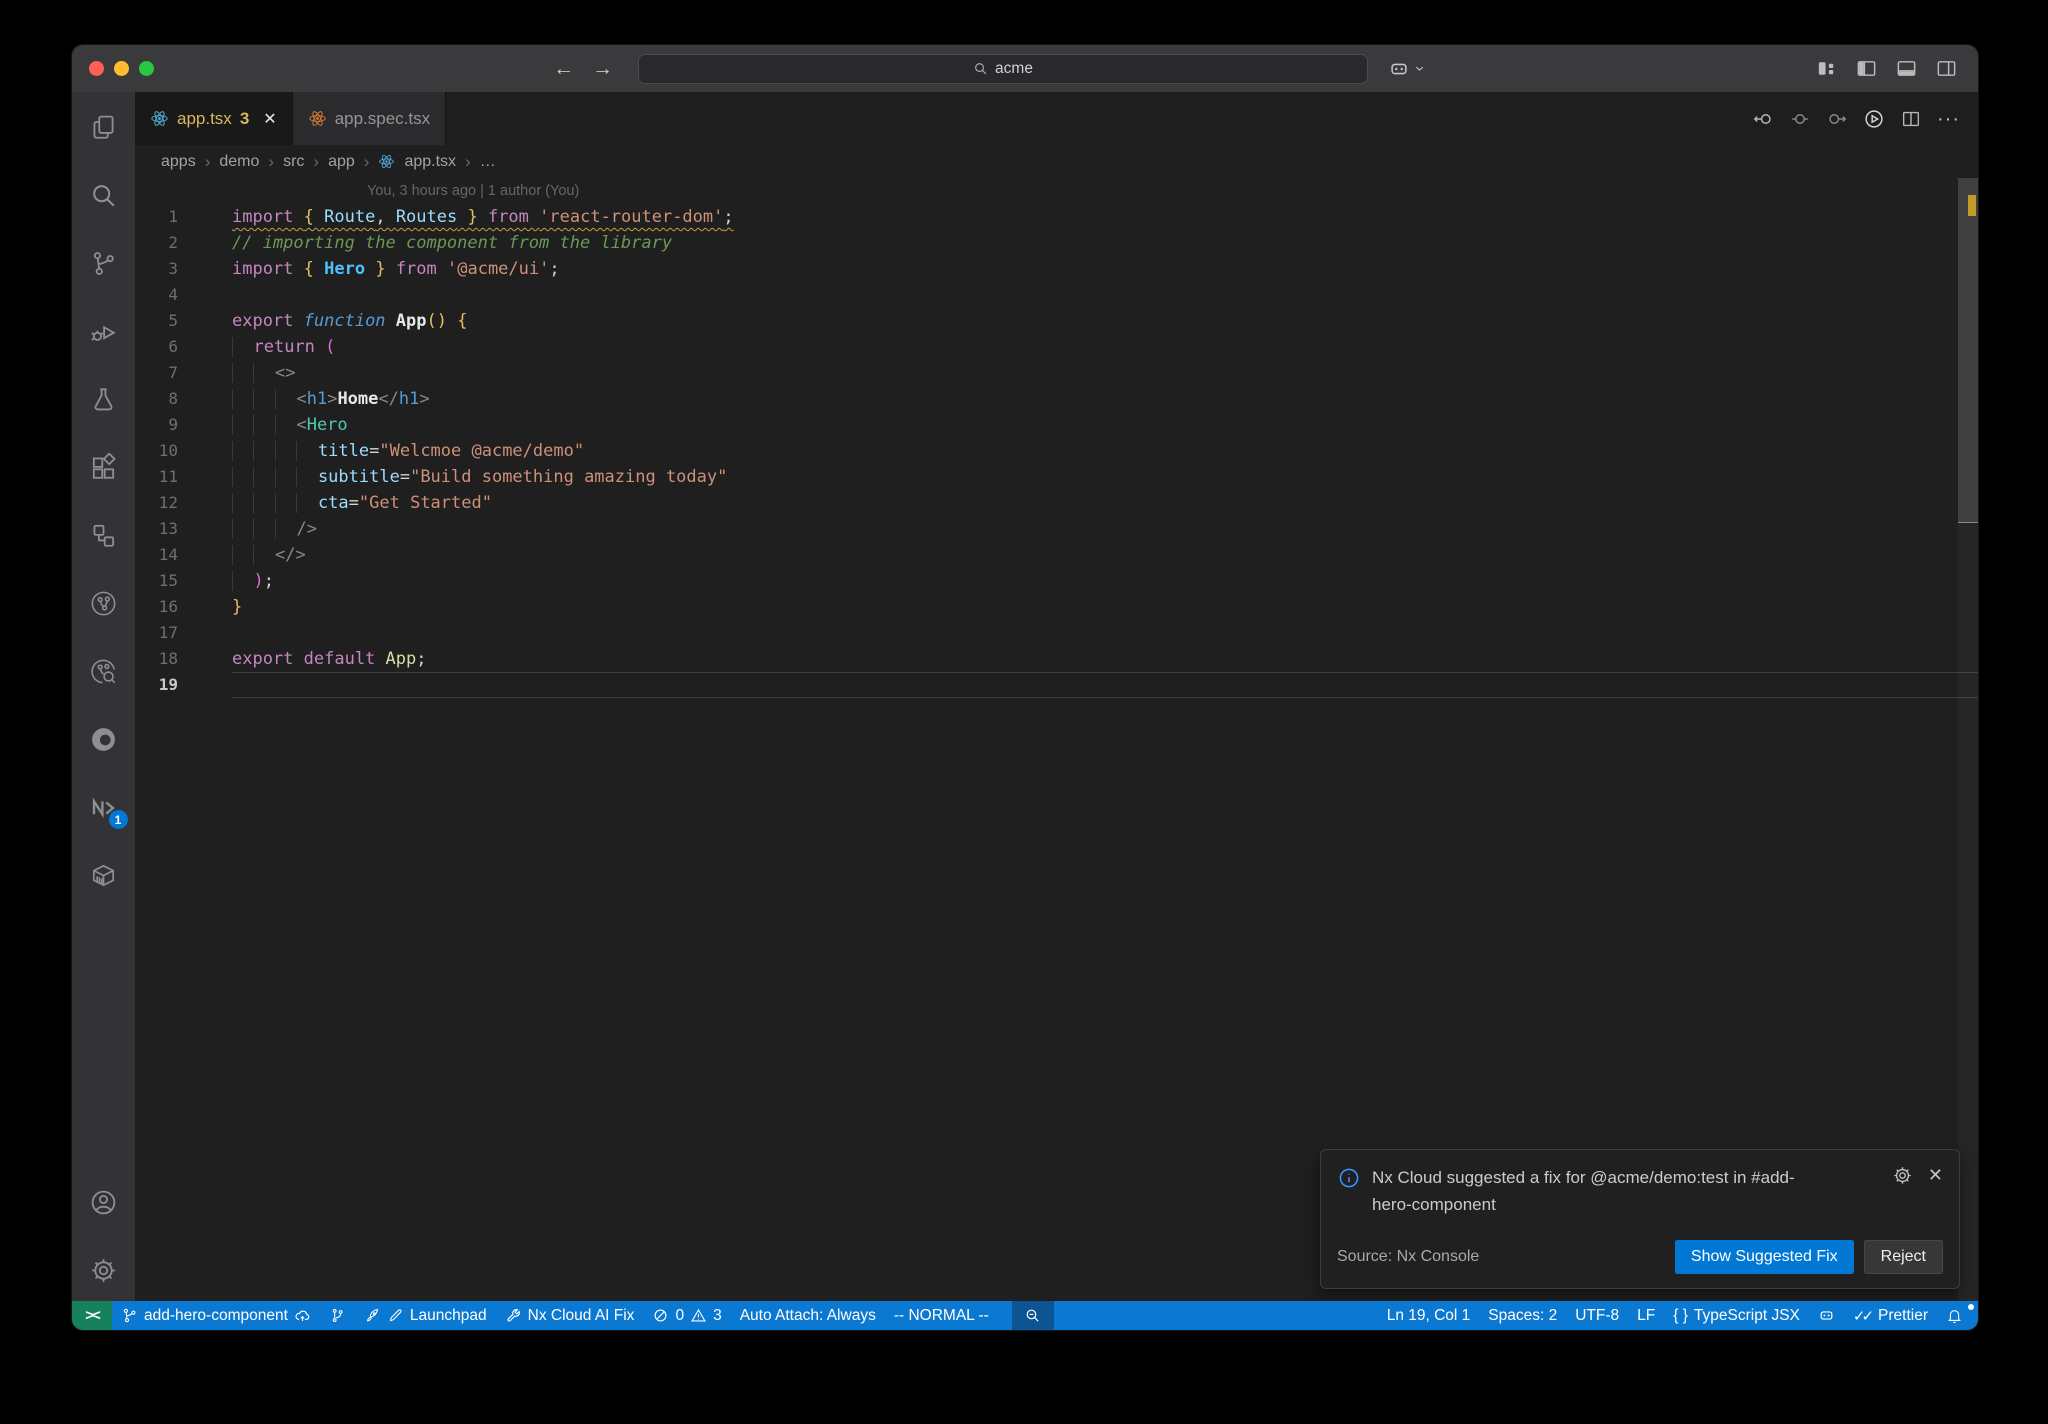 This screenshot has height=1424, width=2048. What do you see at coordinates (96, 68) in the screenshot?
I see `close-window-button` at bounding box center [96, 68].